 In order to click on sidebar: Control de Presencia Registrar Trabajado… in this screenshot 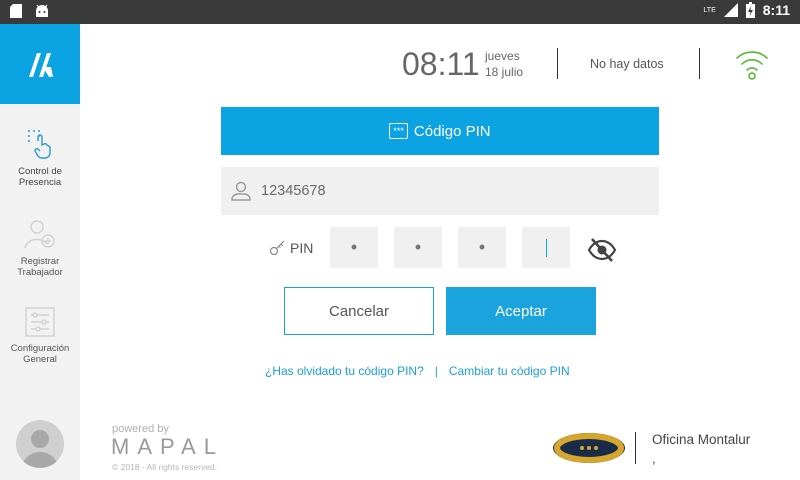, I will do `click(40, 252)`.